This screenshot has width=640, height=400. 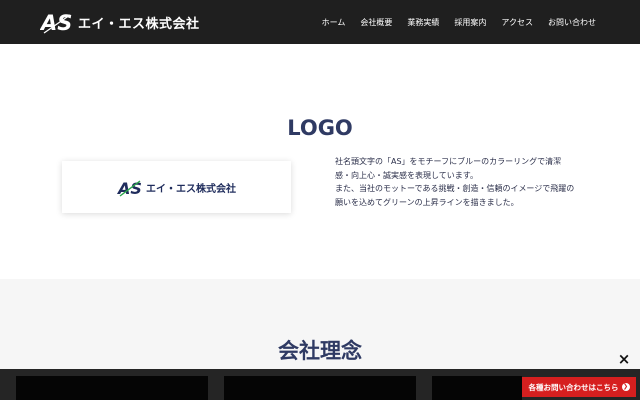 I want to click on nav-access: アクセス, so click(x=517, y=22).